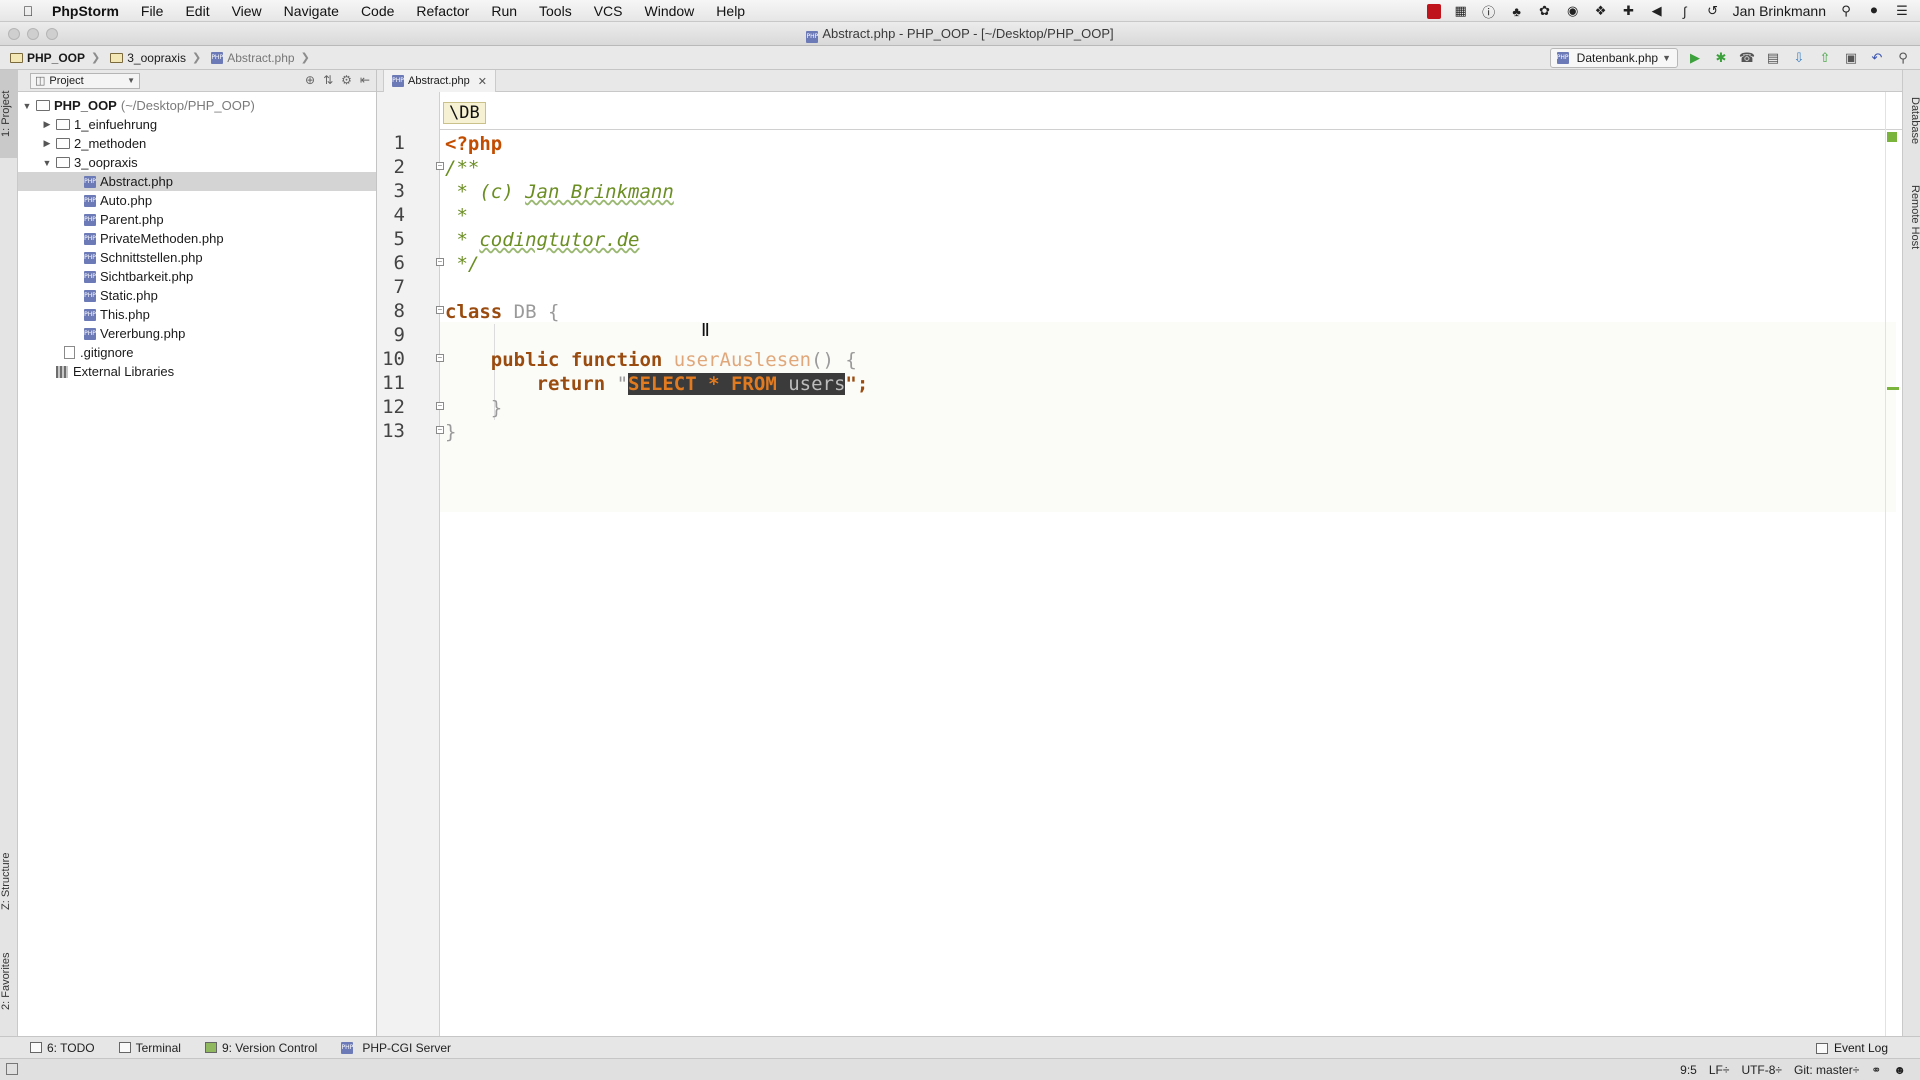 This screenshot has width=1920, height=1080. Describe the element at coordinates (197, 219) in the screenshot. I see `tree-file-parent: PHP Parent.php` at that location.